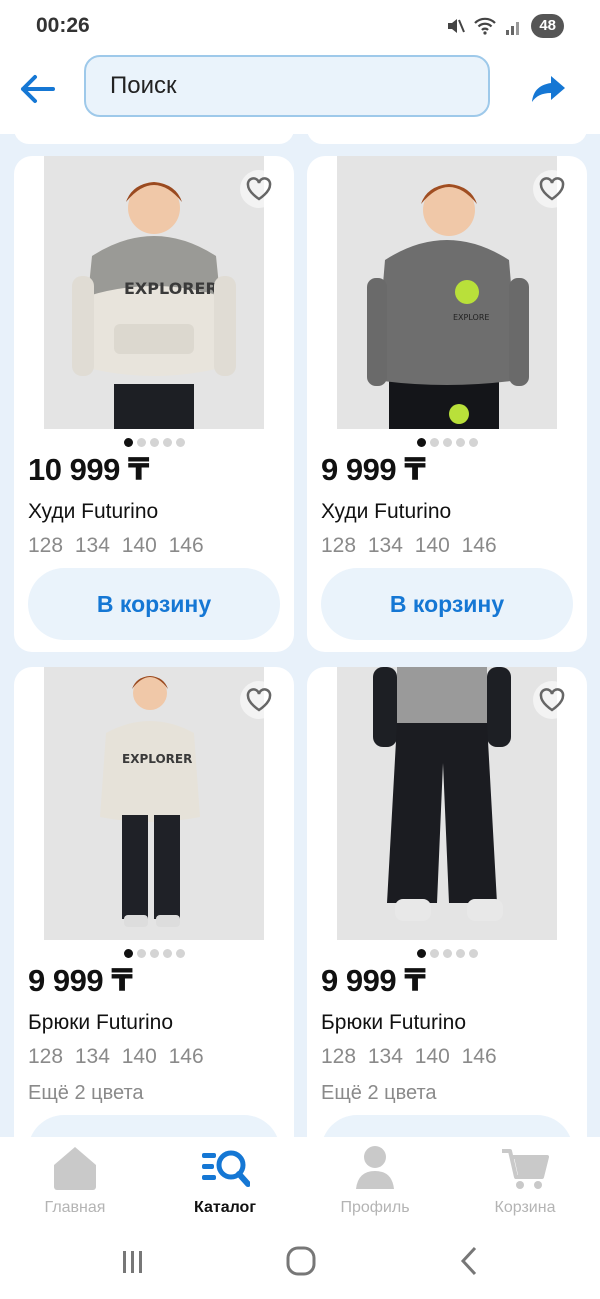 Image resolution: width=600 pixels, height=1299 pixels. Describe the element at coordinates (75, 1207) in the screenshot. I see `nav-label: Главная` at that location.